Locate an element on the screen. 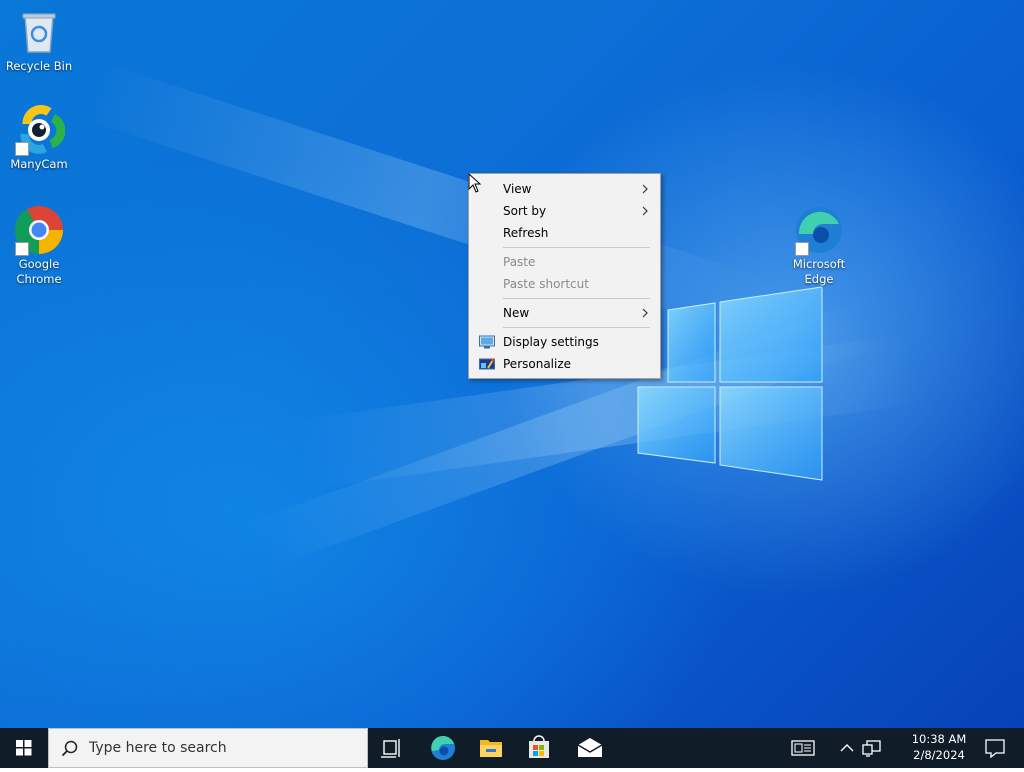 This screenshot has height=772, width=1024. menu-item-personalize-label: Personalize is located at coordinates (537, 364).